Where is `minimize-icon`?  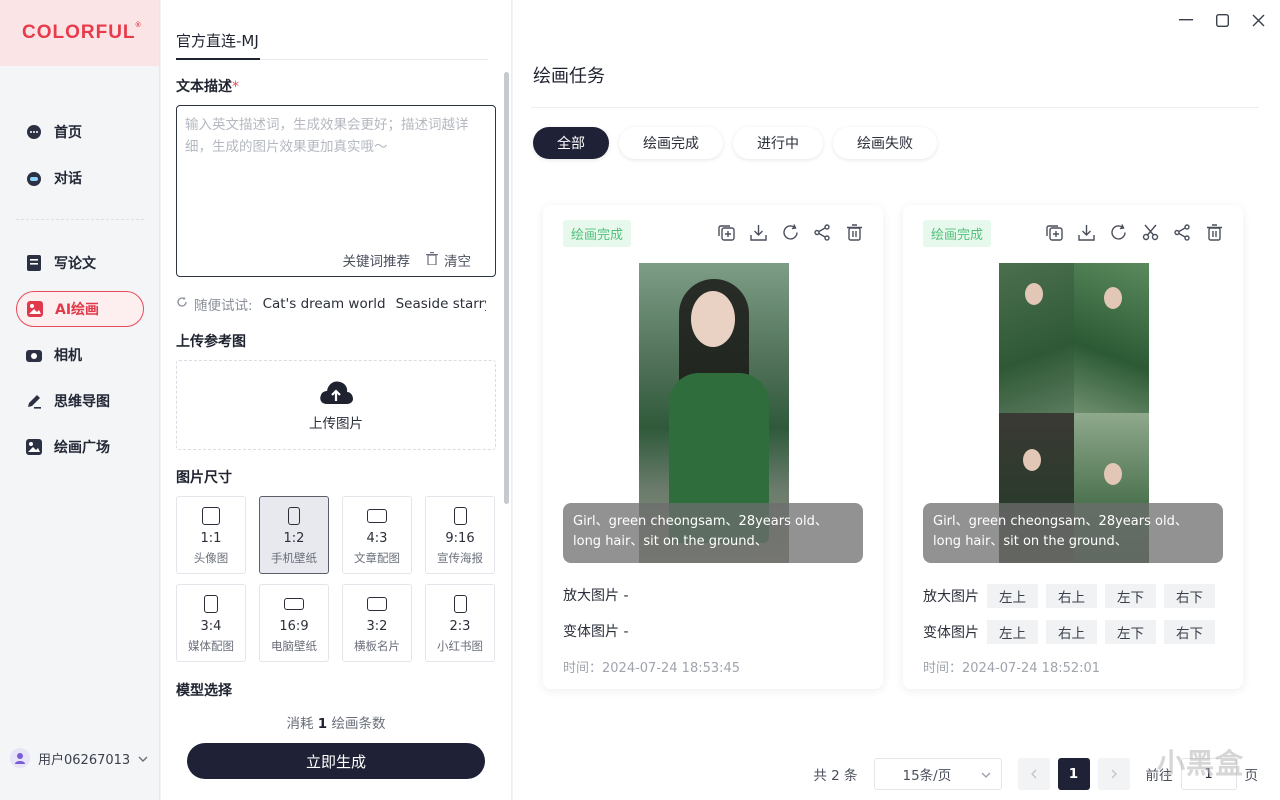
minimize-icon is located at coordinates (1186, 20).